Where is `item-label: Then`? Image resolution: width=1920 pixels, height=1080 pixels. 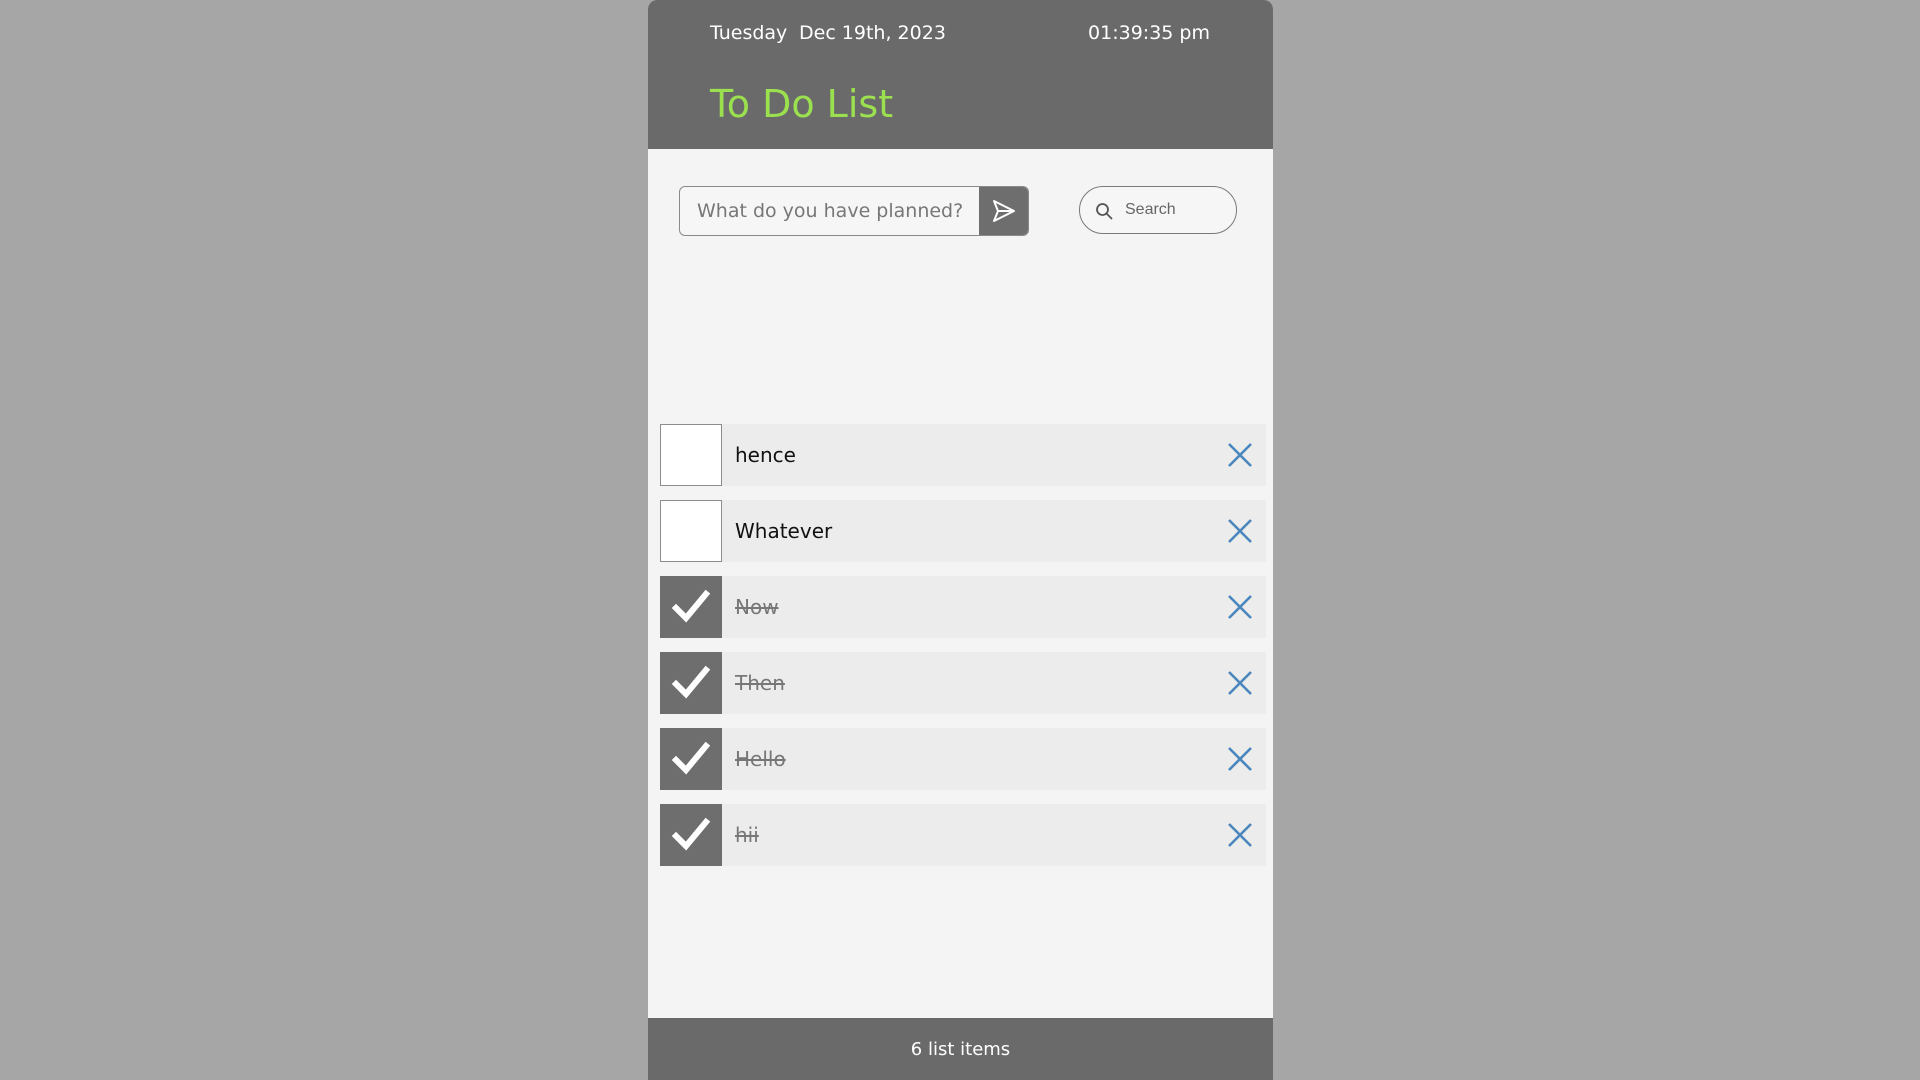
item-label: Then is located at coordinates (760, 683).